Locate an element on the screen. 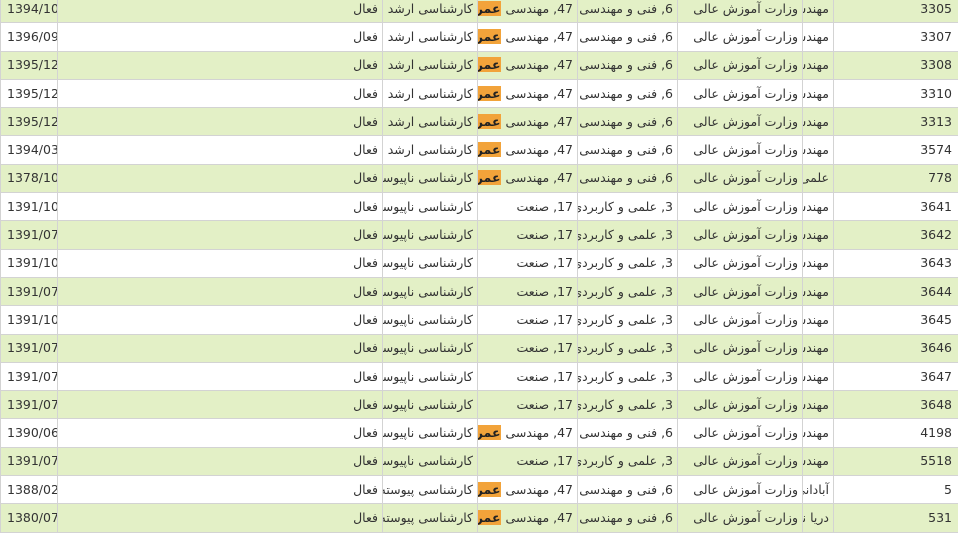 This screenshot has width=958, height=533. major-code: 3643 is located at coordinates (895, 263).